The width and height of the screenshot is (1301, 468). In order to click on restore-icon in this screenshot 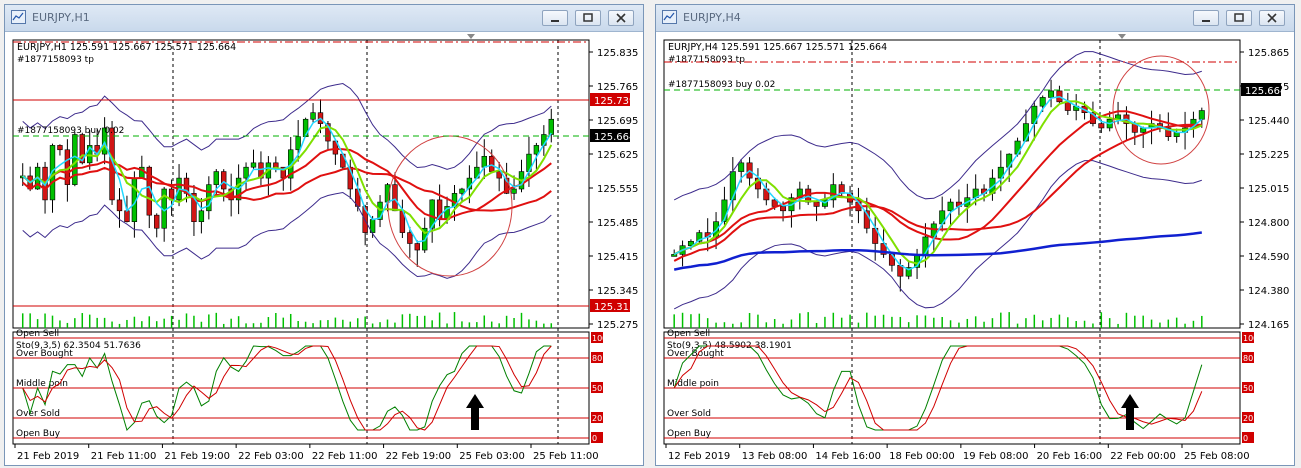, I will do `click(588, 17)`.